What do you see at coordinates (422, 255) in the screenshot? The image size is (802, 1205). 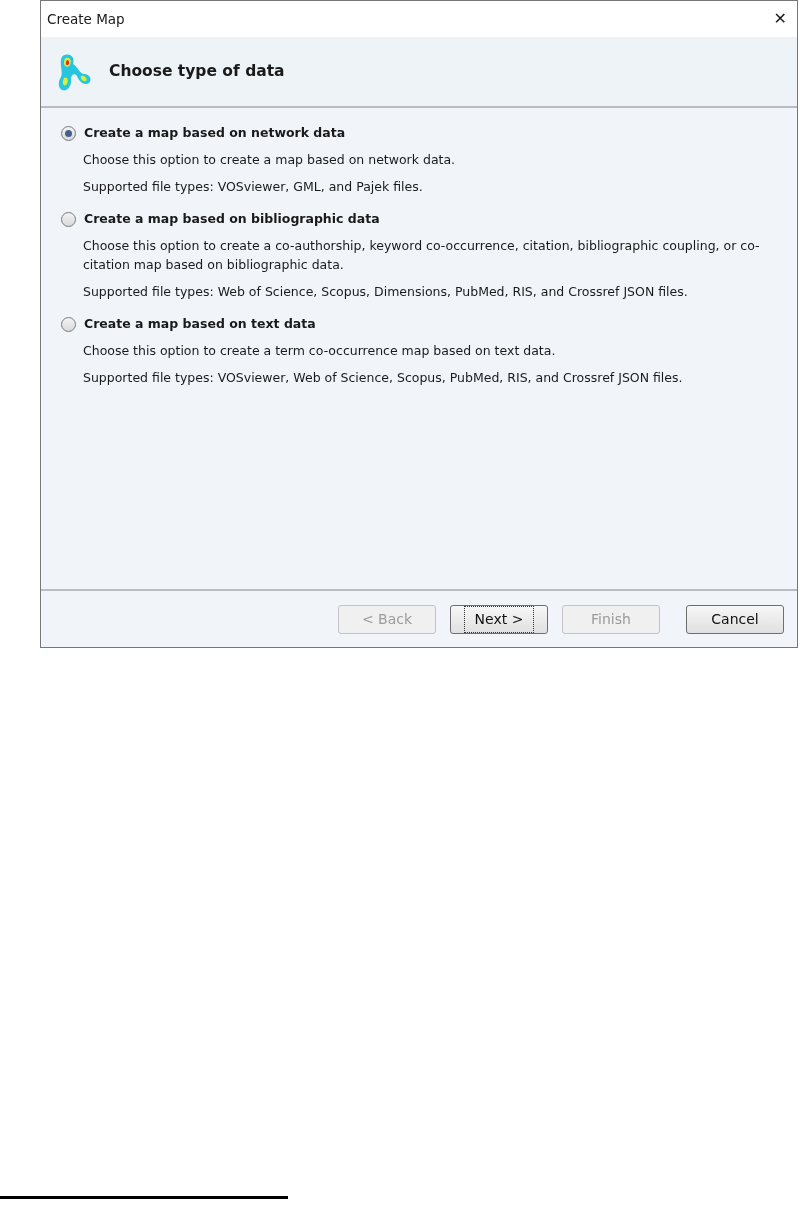 I see `option-description: Choose this option to create a co-authorship, keyword co-occurrence, citation, bibliographic coupling, or co-citation map based on bibliographic data.` at bounding box center [422, 255].